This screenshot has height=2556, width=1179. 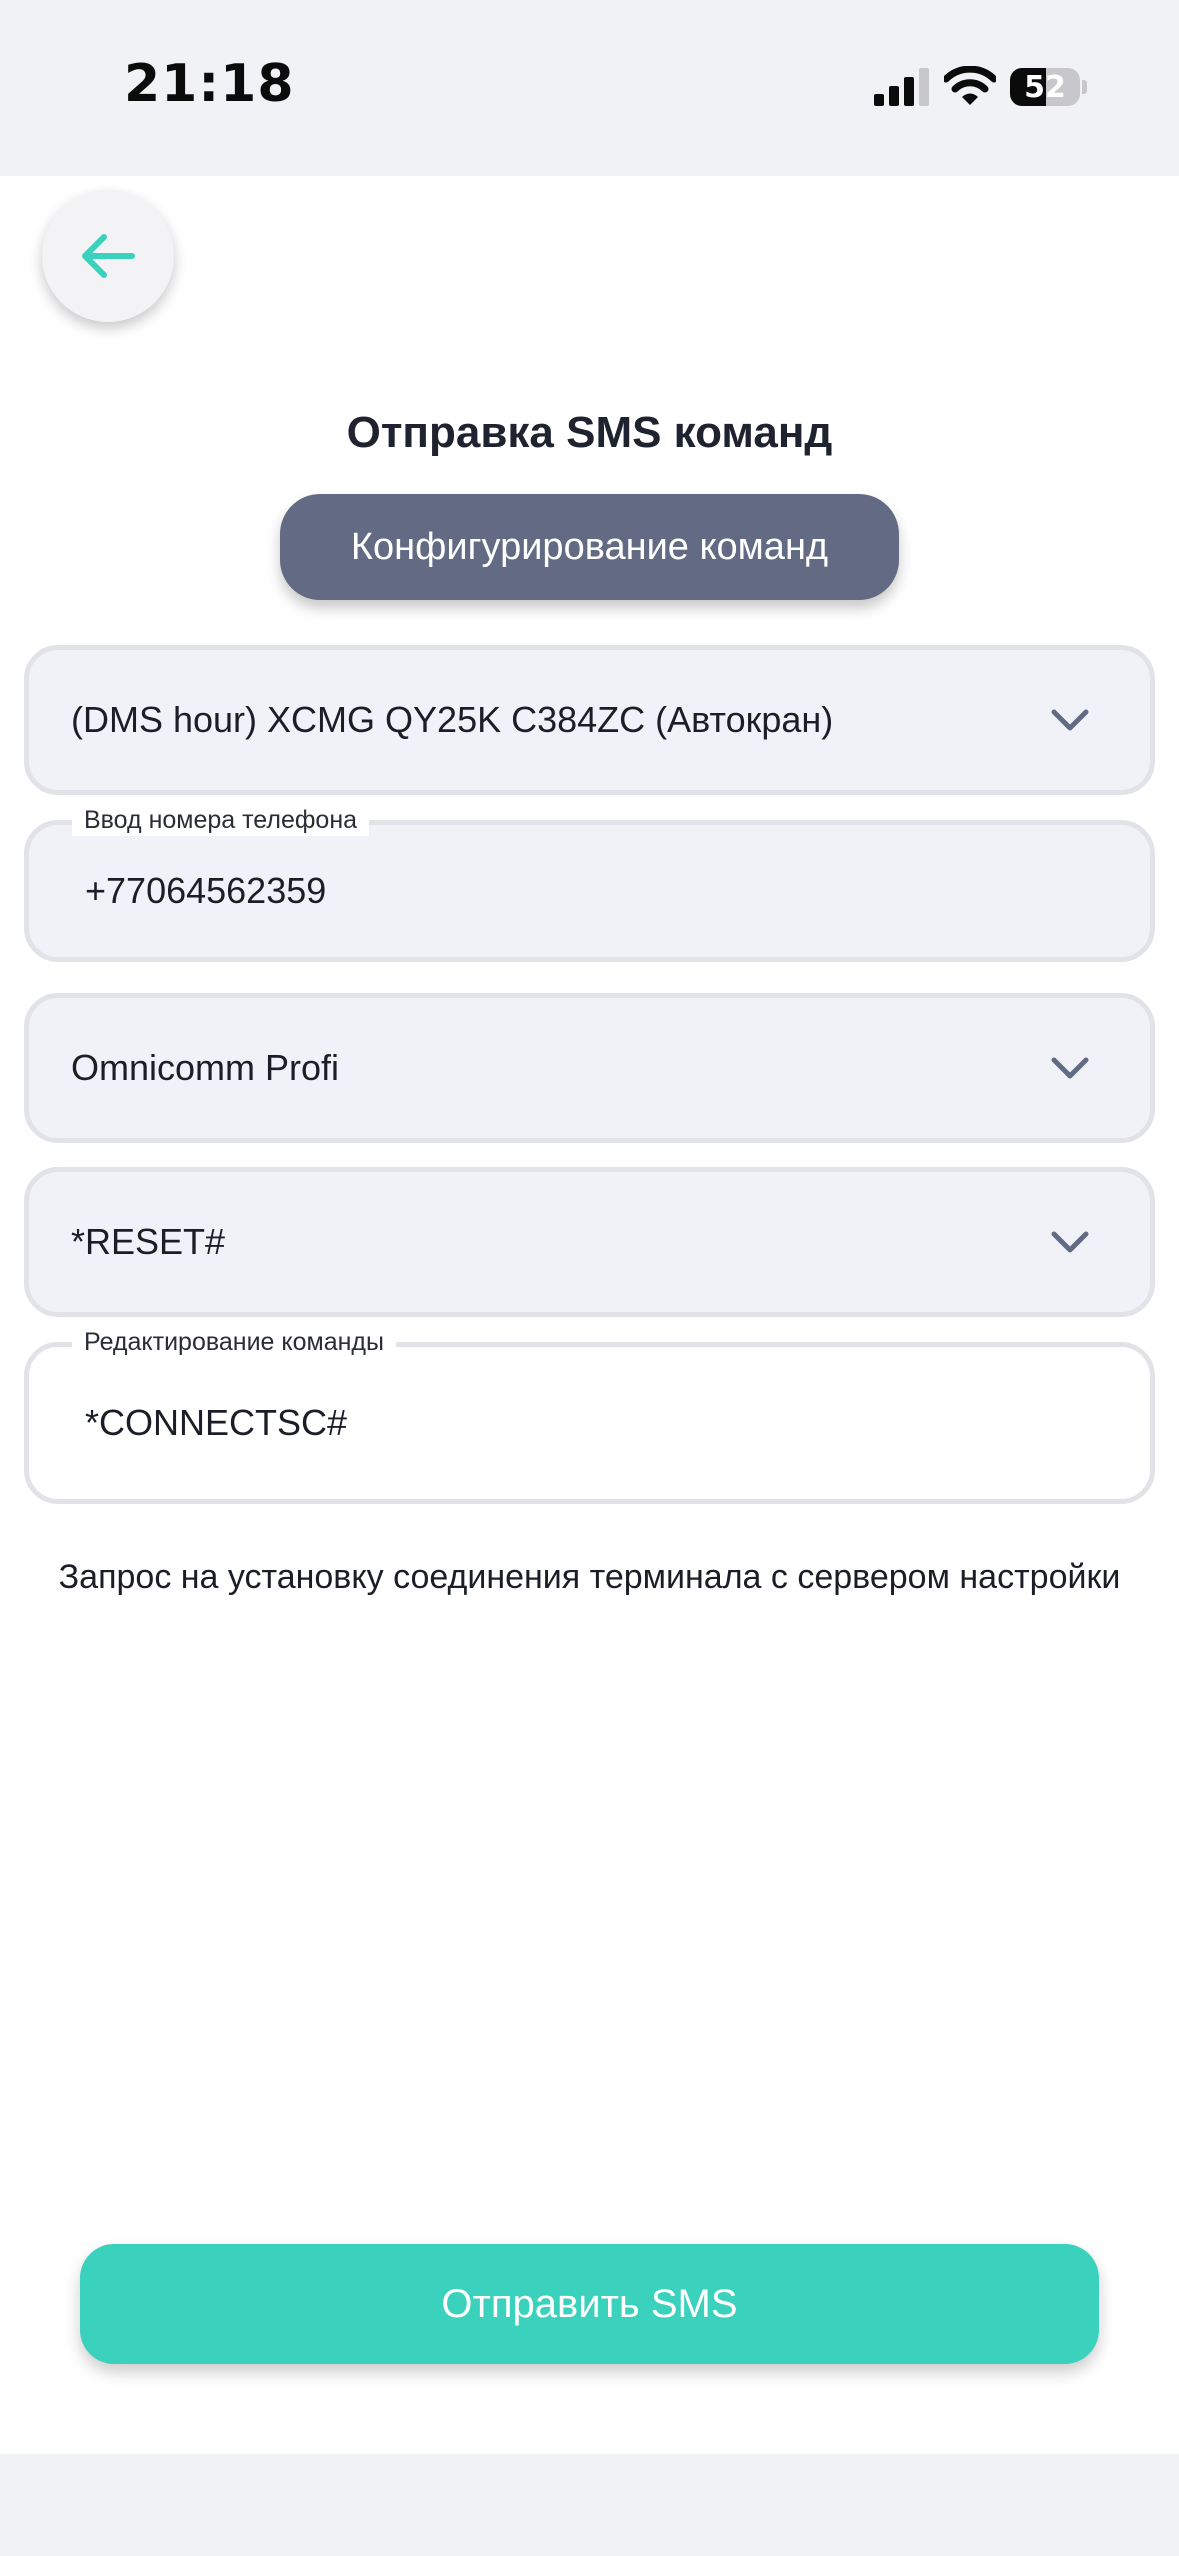 I want to click on signal-icon, so click(x=901, y=87).